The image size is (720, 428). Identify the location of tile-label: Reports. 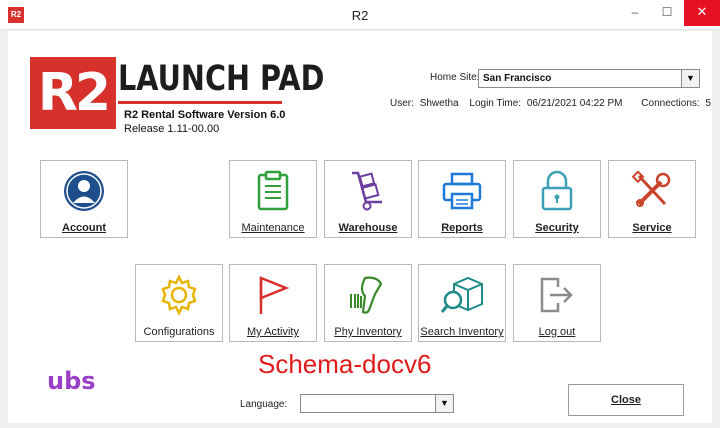
(462, 228).